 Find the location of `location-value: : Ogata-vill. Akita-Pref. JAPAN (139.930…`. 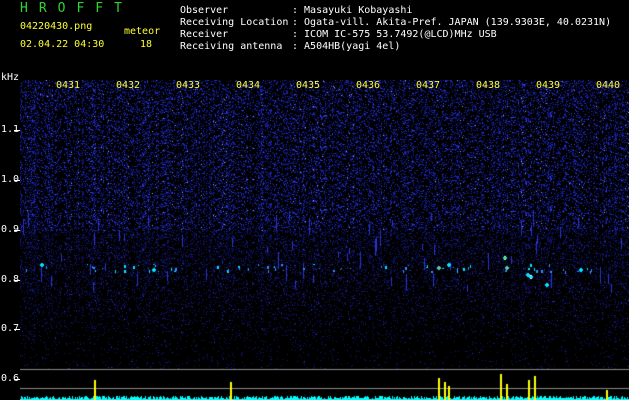

location-value: : Ogata-vill. Akita-Pref. JAPAN (139.930… is located at coordinates (452, 22).